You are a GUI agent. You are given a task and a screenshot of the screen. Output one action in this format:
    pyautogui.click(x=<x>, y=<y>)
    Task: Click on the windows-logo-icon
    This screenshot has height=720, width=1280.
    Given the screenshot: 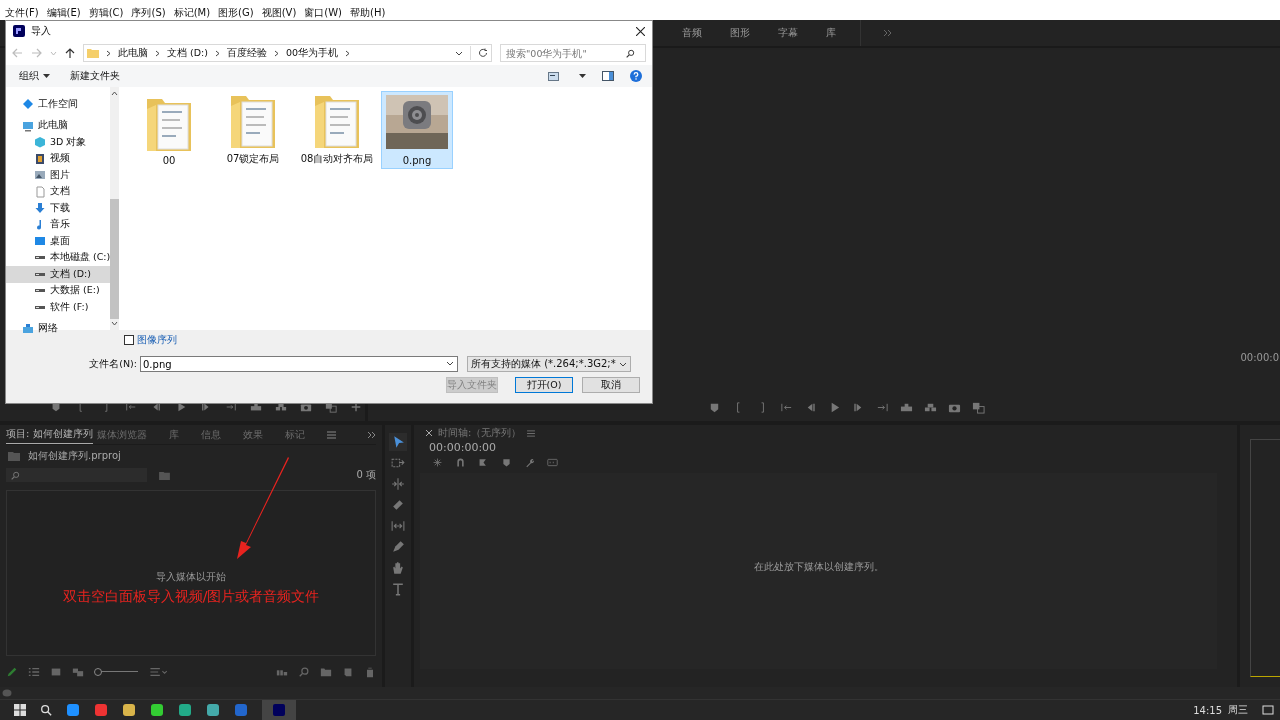 What is the action you would take?
    pyautogui.click(x=20, y=710)
    